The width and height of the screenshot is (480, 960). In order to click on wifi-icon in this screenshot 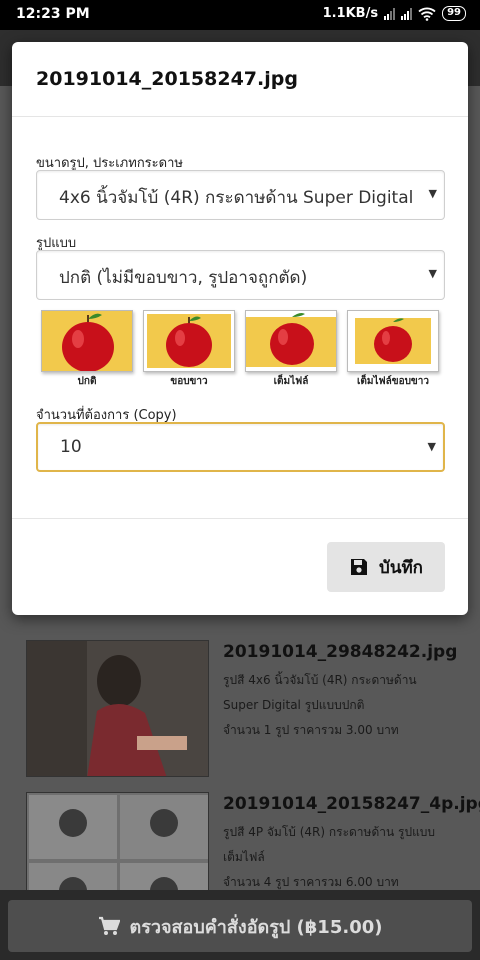, I will do `click(427, 14)`.